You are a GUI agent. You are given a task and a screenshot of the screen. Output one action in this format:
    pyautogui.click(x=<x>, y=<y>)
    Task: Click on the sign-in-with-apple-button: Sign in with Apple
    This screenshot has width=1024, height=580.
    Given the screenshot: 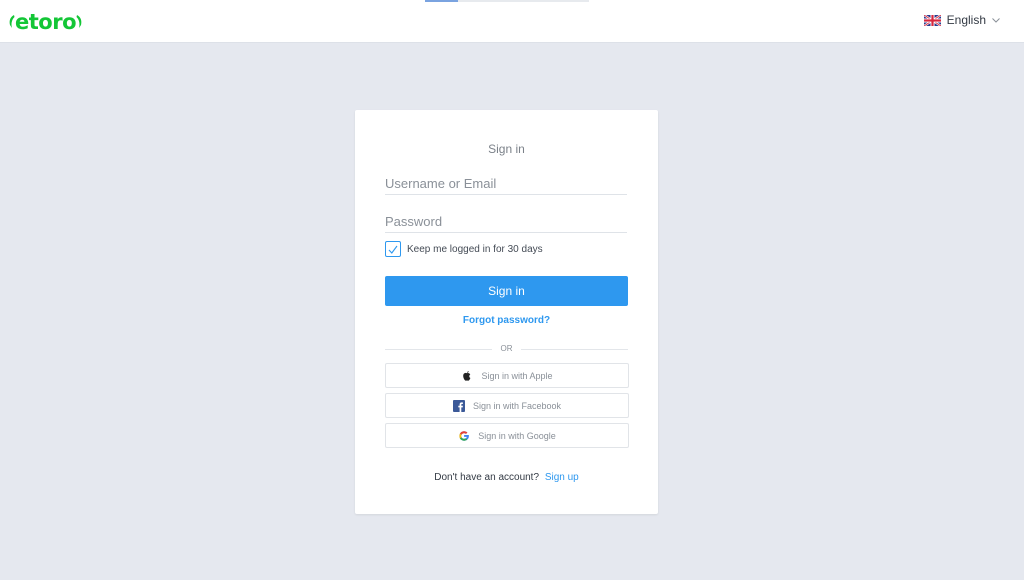 What is the action you would take?
    pyautogui.click(x=507, y=375)
    